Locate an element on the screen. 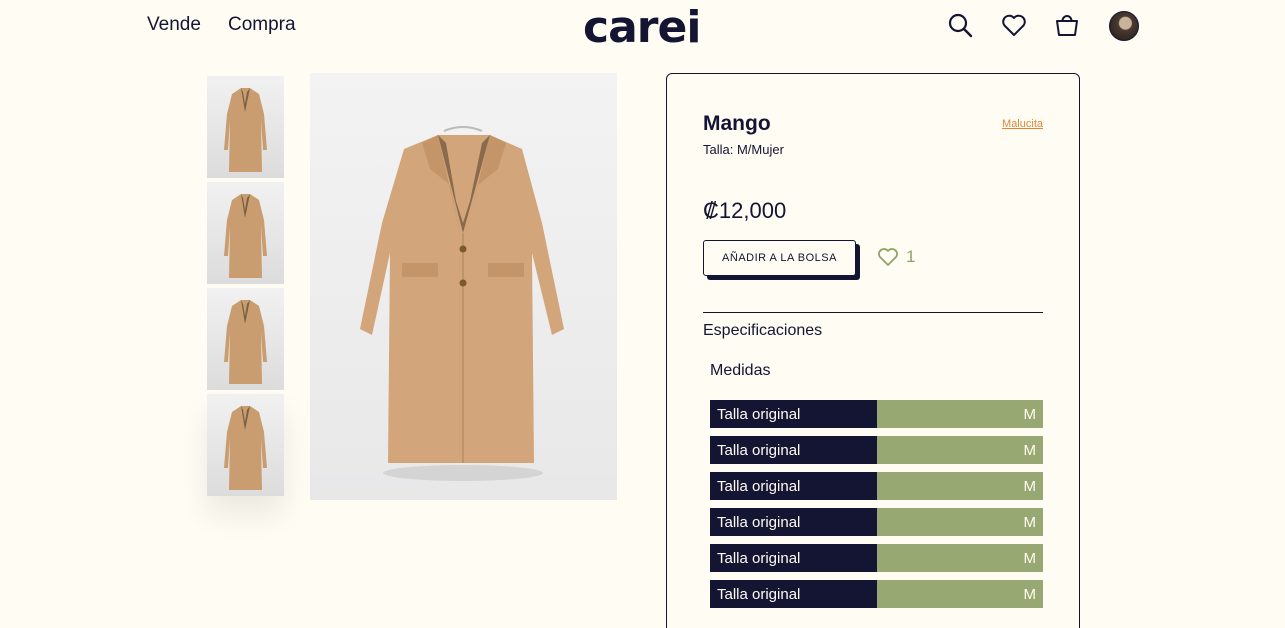  thumbnail-list is located at coordinates (245, 288).